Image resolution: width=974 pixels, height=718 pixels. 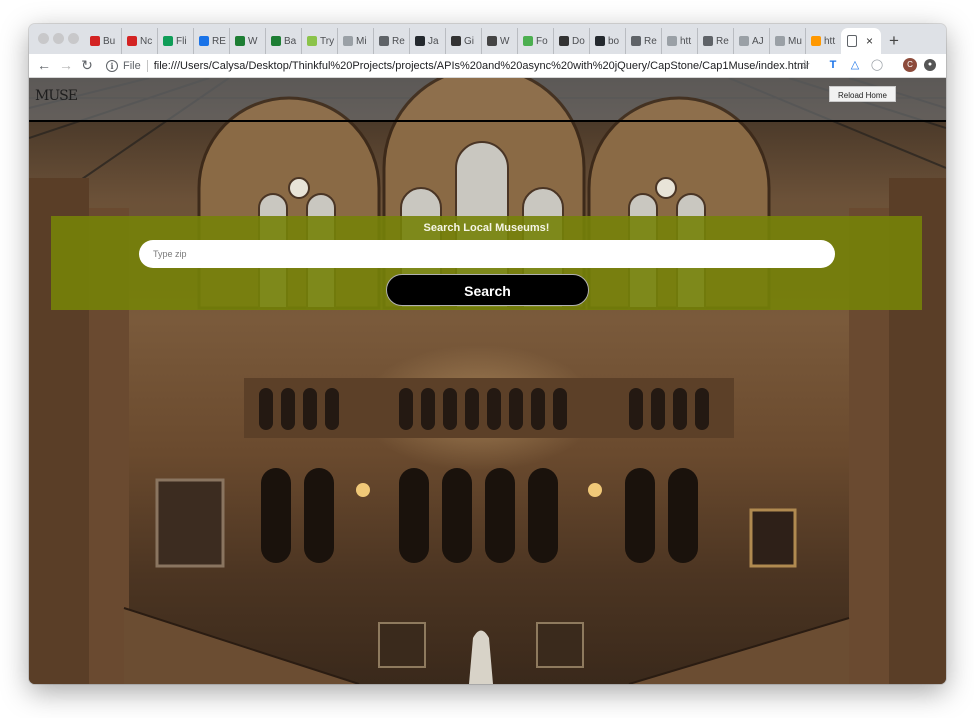 I want to click on reload-home-button: Reload Home, so click(x=862, y=94).